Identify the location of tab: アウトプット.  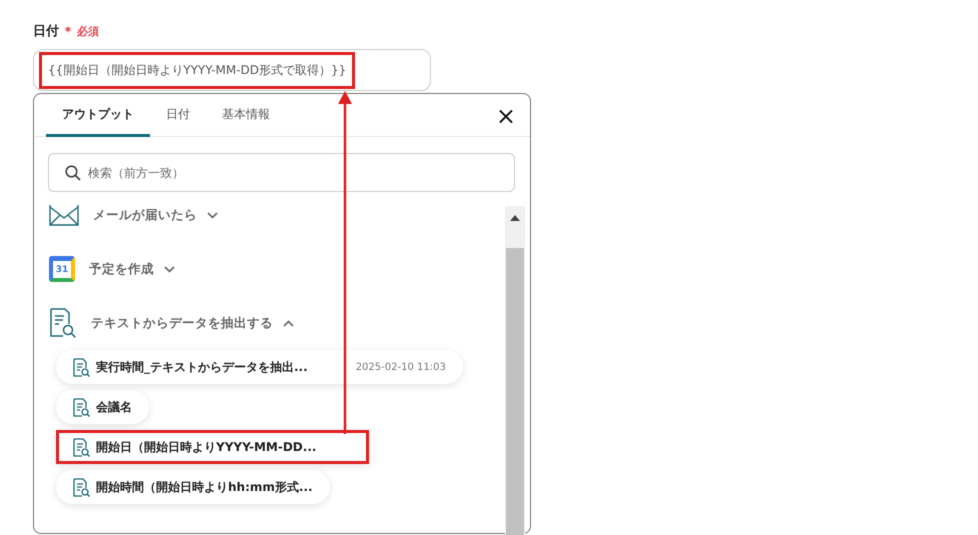
(98, 115).